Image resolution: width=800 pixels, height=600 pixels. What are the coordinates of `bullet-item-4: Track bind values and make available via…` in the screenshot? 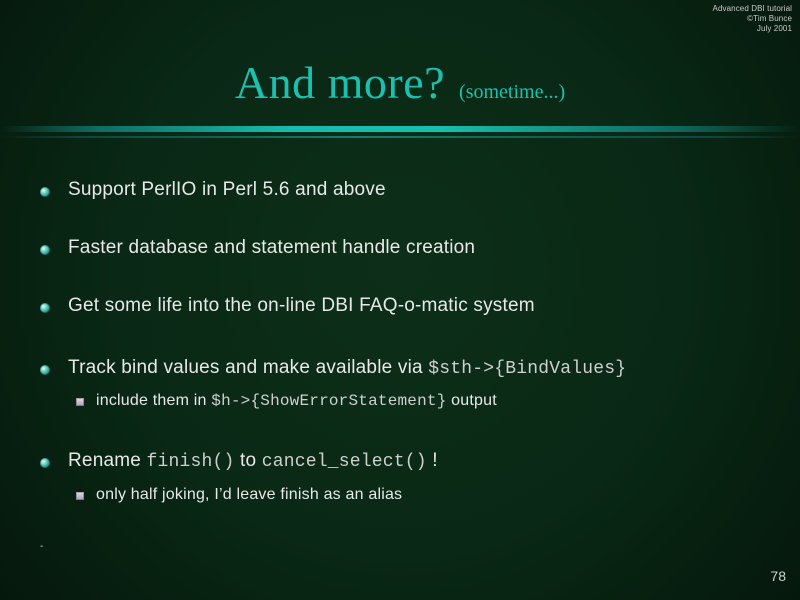 It's located at (410, 368).